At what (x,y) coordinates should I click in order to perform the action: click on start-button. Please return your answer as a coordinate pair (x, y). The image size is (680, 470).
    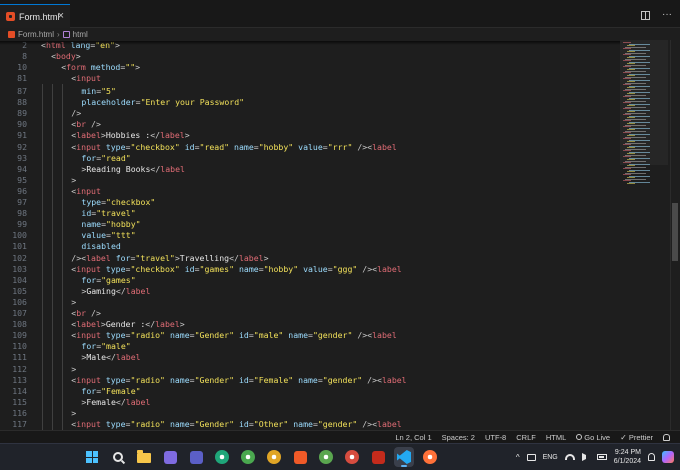
    Looking at the image, I should click on (92, 457).